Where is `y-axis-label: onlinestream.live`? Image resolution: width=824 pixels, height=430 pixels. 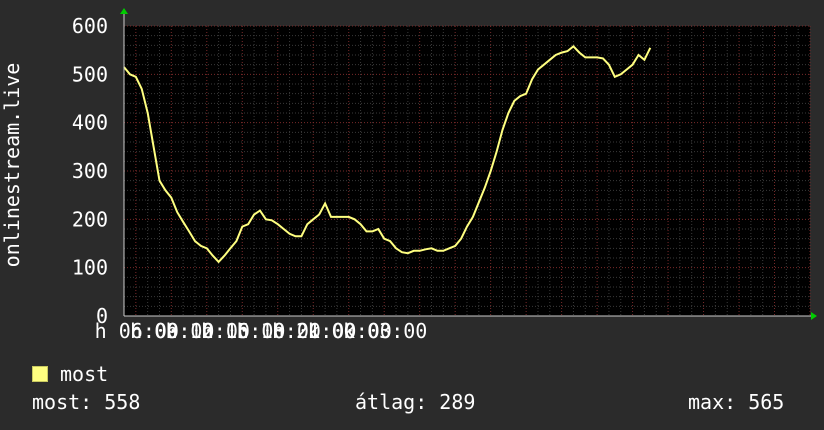 y-axis-label: onlinestream.live is located at coordinates (12, 165).